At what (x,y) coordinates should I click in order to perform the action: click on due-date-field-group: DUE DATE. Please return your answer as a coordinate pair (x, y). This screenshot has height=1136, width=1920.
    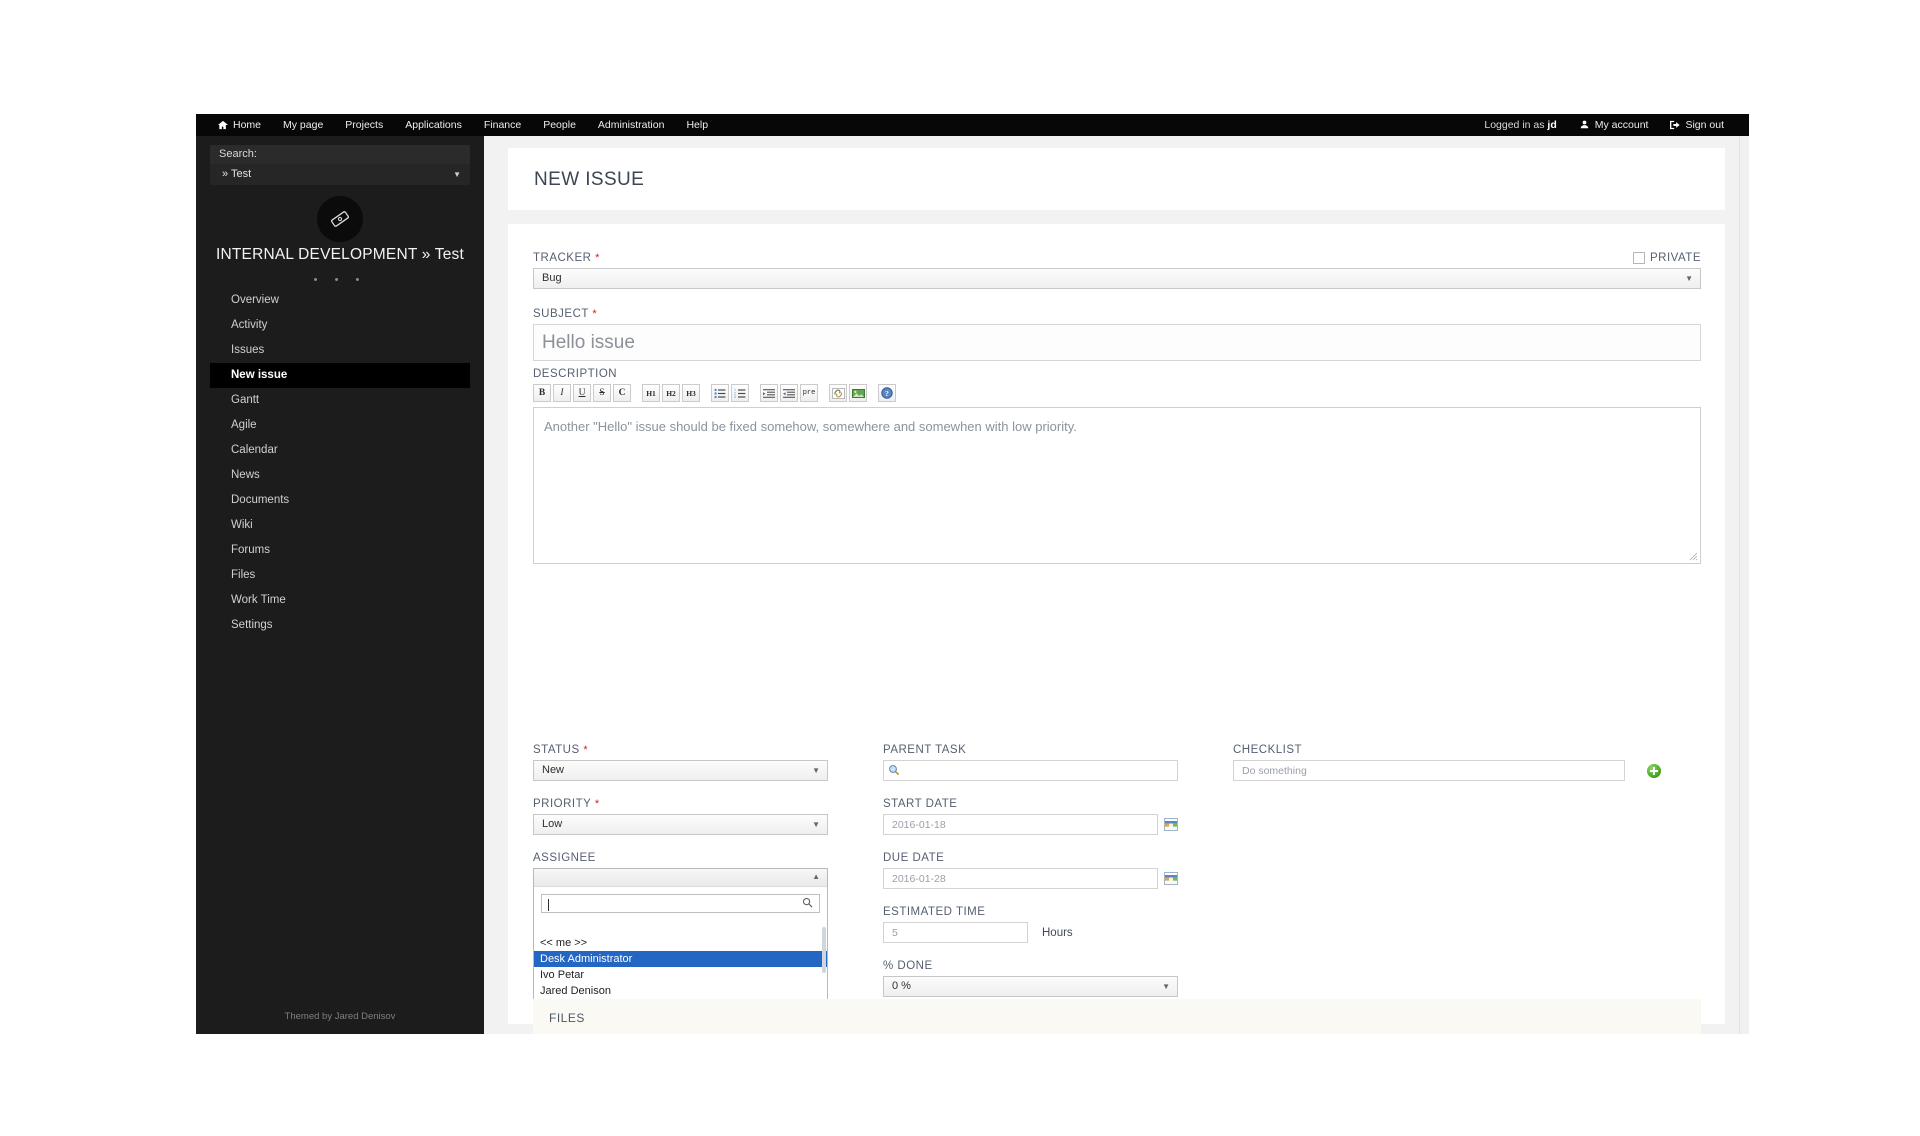
    Looking at the image, I should click on (1030, 870).